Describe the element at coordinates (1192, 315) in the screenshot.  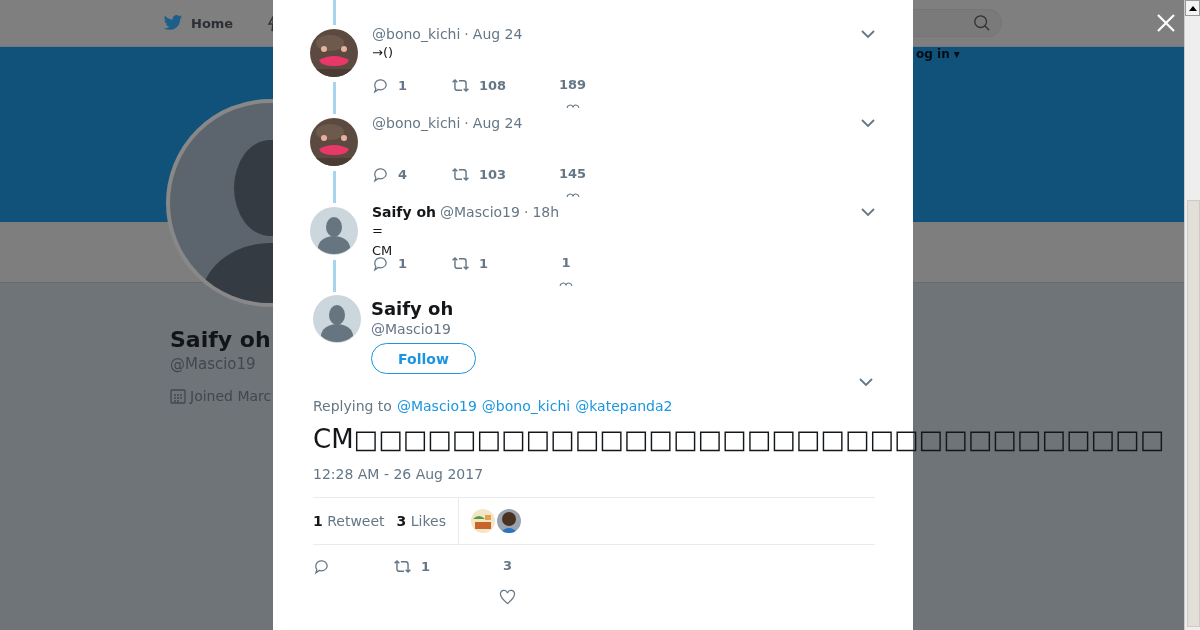
I see `scrollbar` at that location.